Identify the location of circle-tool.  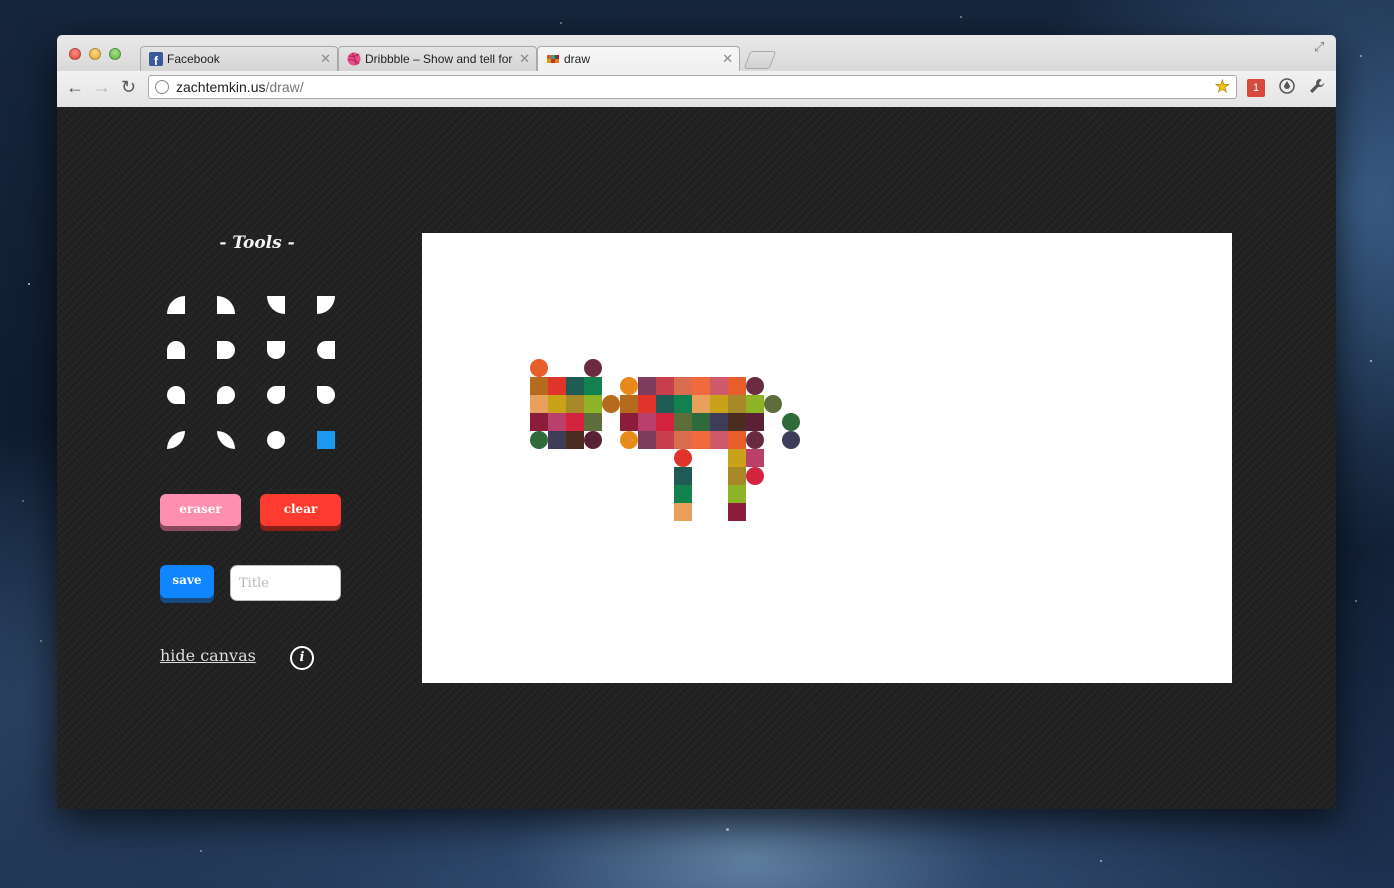
(276, 440).